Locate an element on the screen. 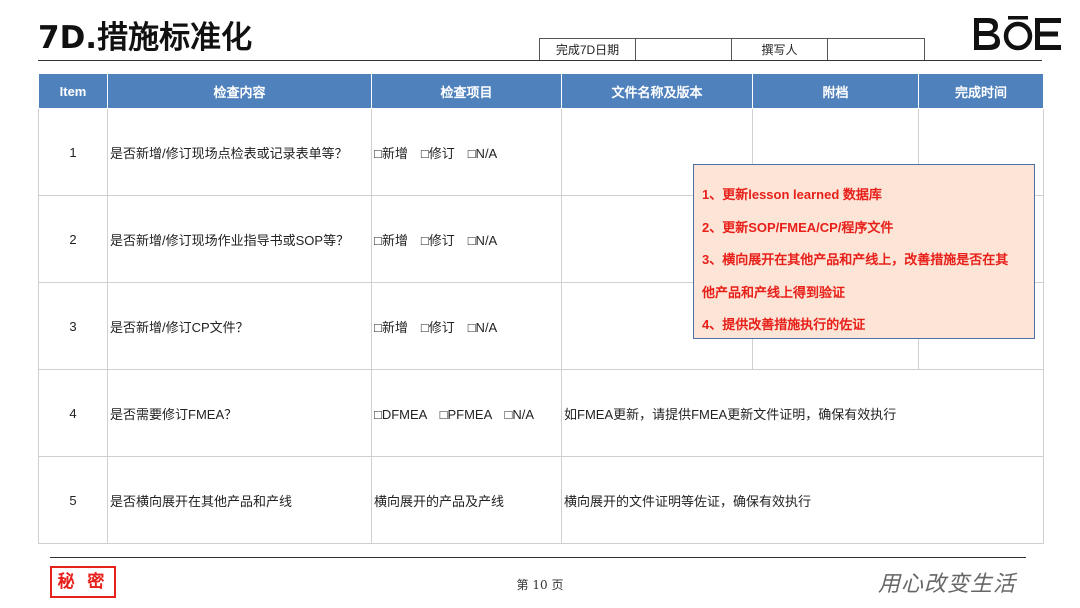 The height and width of the screenshot is (608, 1080). page-title: 7D.措施标准化 is located at coordinates (145, 38).